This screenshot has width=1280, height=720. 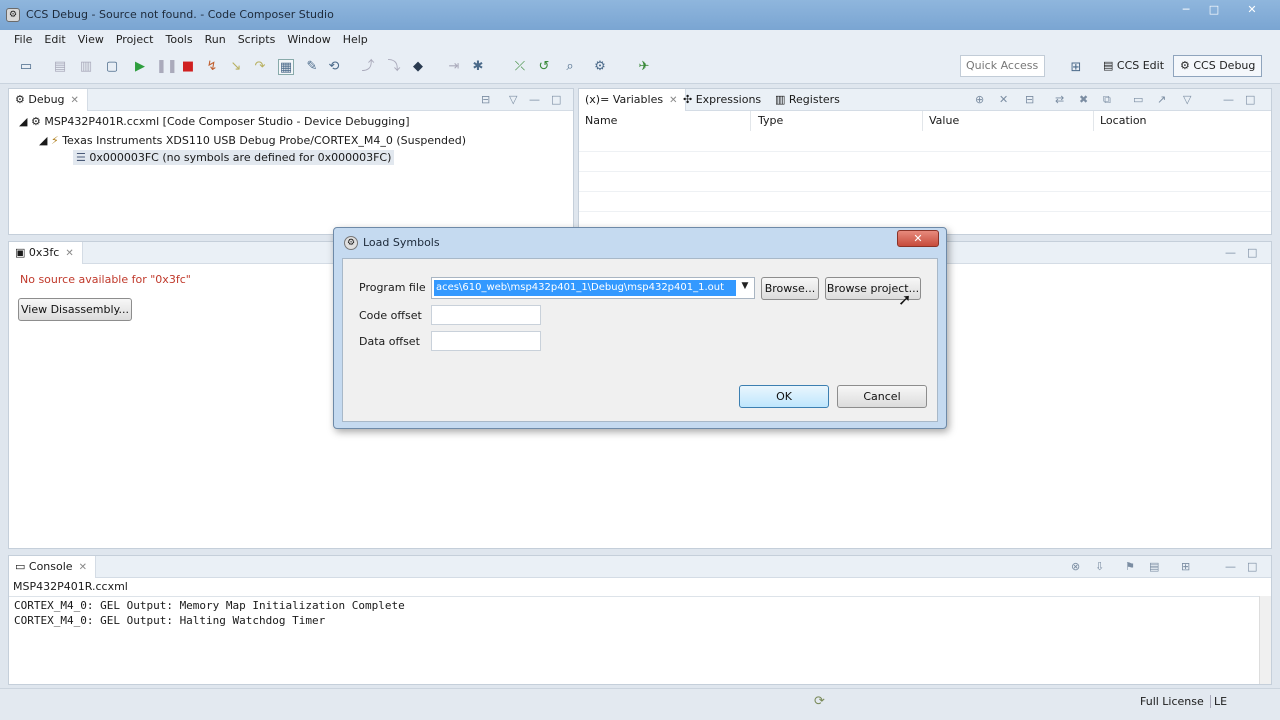 I want to click on tab-variables: (x)= Variables ✕, so click(x=633, y=100).